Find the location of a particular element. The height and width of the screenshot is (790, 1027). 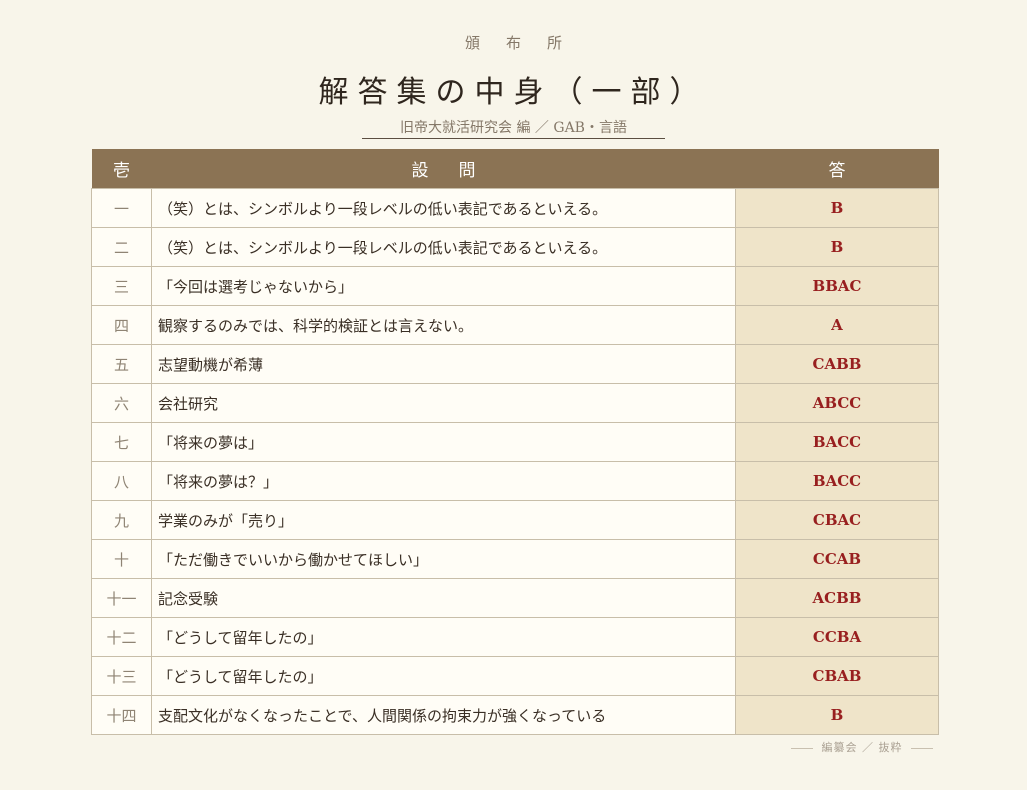

document-header: 頒布所 解答集の中身（一部） 旧帝大就活研究会 編 ／ GAB・言語 is located at coordinates (513, 85).